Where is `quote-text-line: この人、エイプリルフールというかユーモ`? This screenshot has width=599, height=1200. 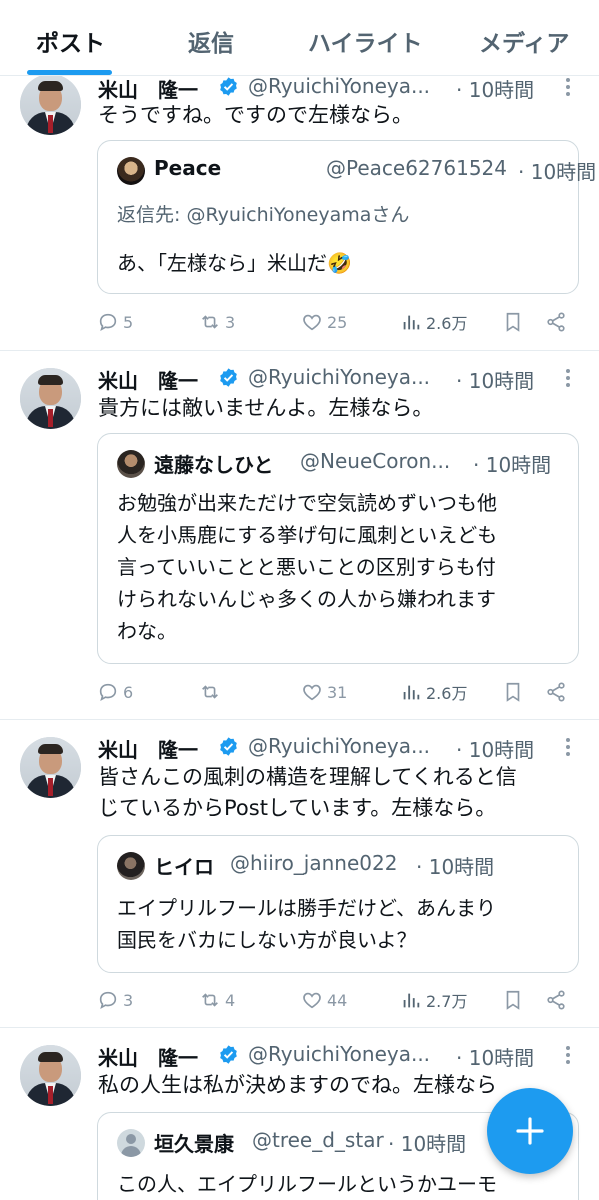 quote-text-line: この人、エイプリルフールというかユーモ is located at coordinates (307, 1184).